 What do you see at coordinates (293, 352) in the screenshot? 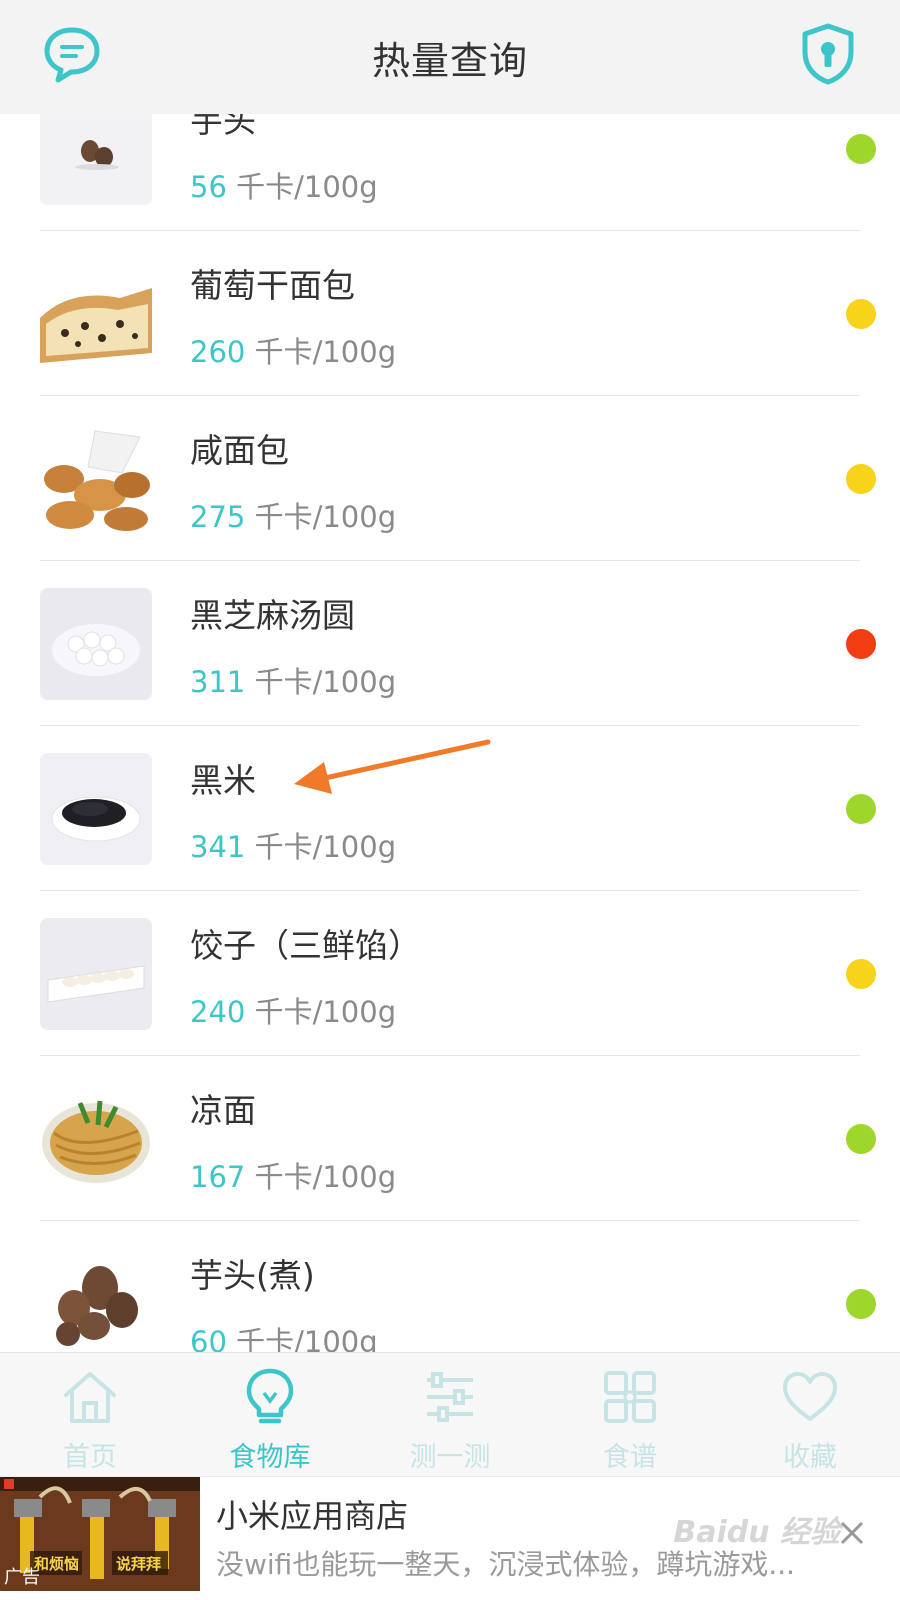
I see `food-calories: 260 千卡/100g` at bounding box center [293, 352].